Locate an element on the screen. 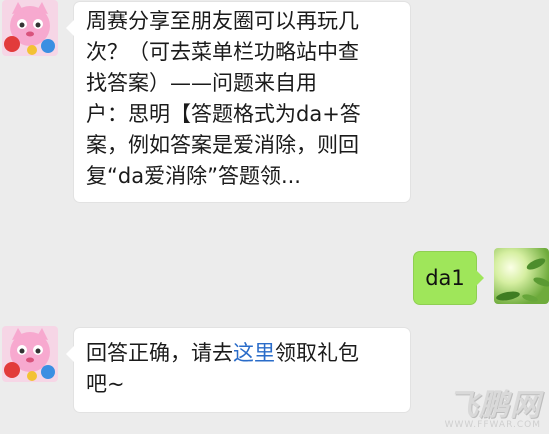  message-line: 吧~ is located at coordinates (105, 384).